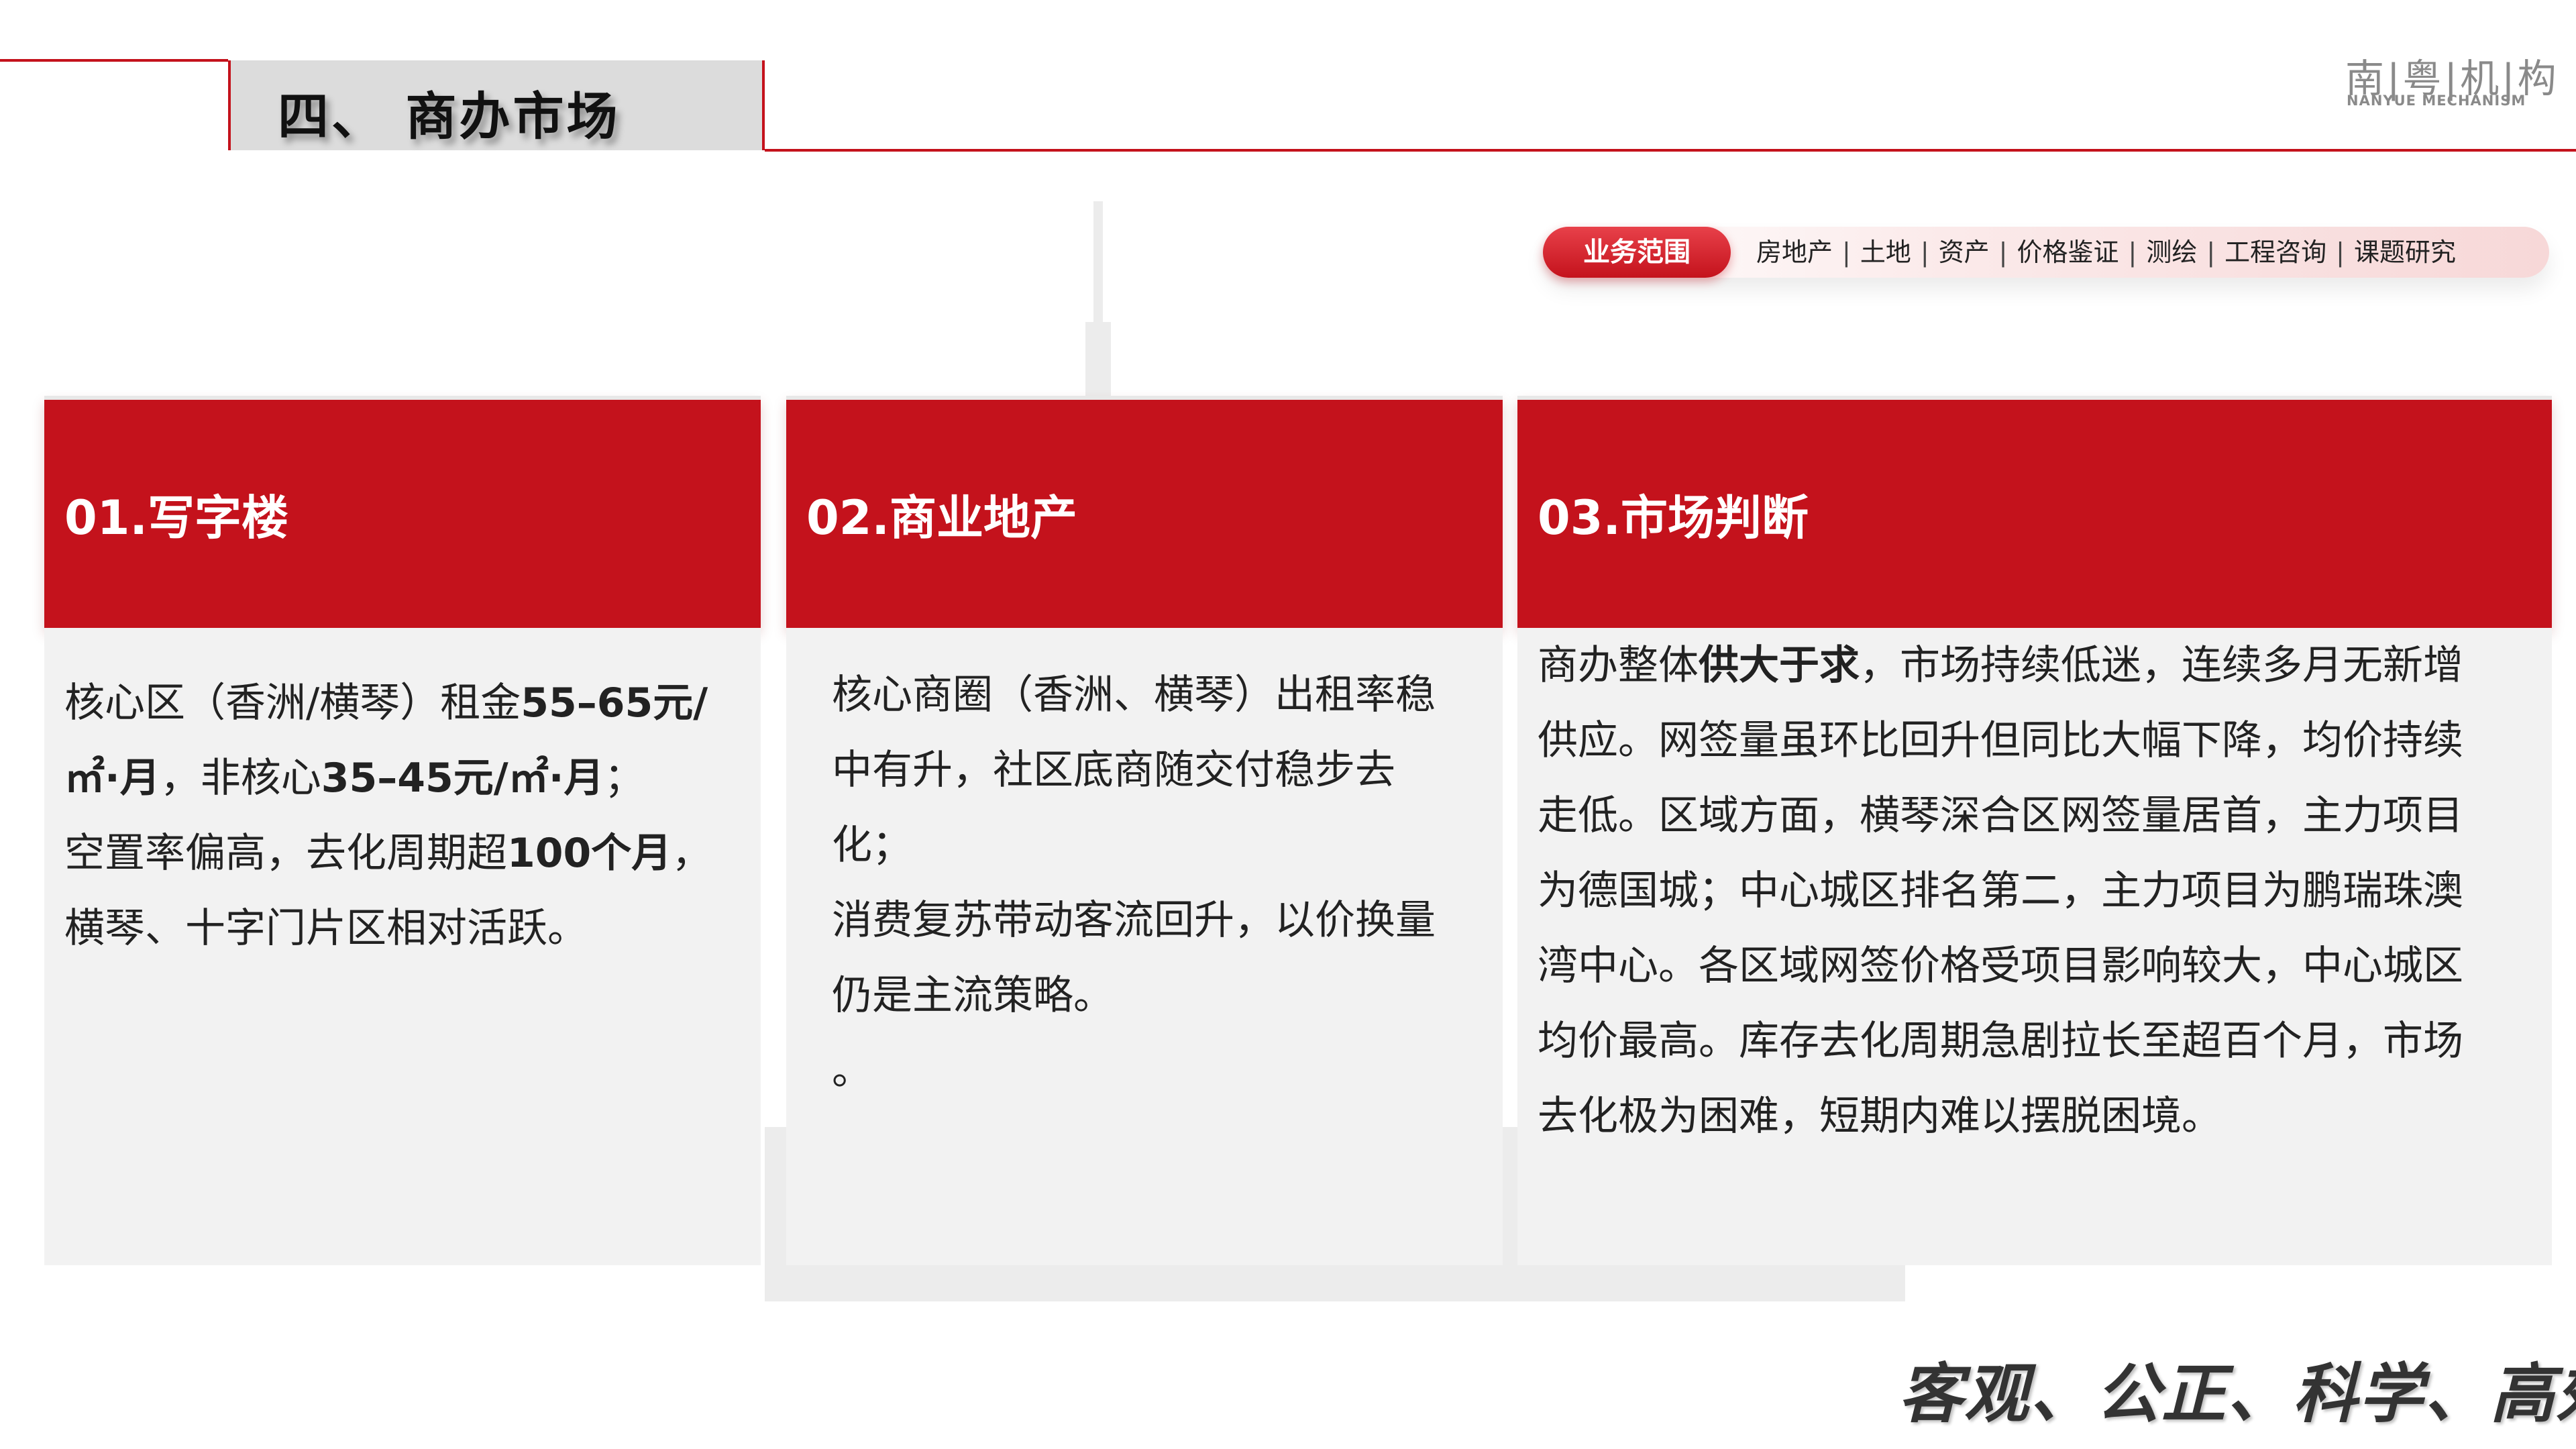  Describe the element at coordinates (852, 1070) in the screenshot. I see `text-run: 。` at that location.